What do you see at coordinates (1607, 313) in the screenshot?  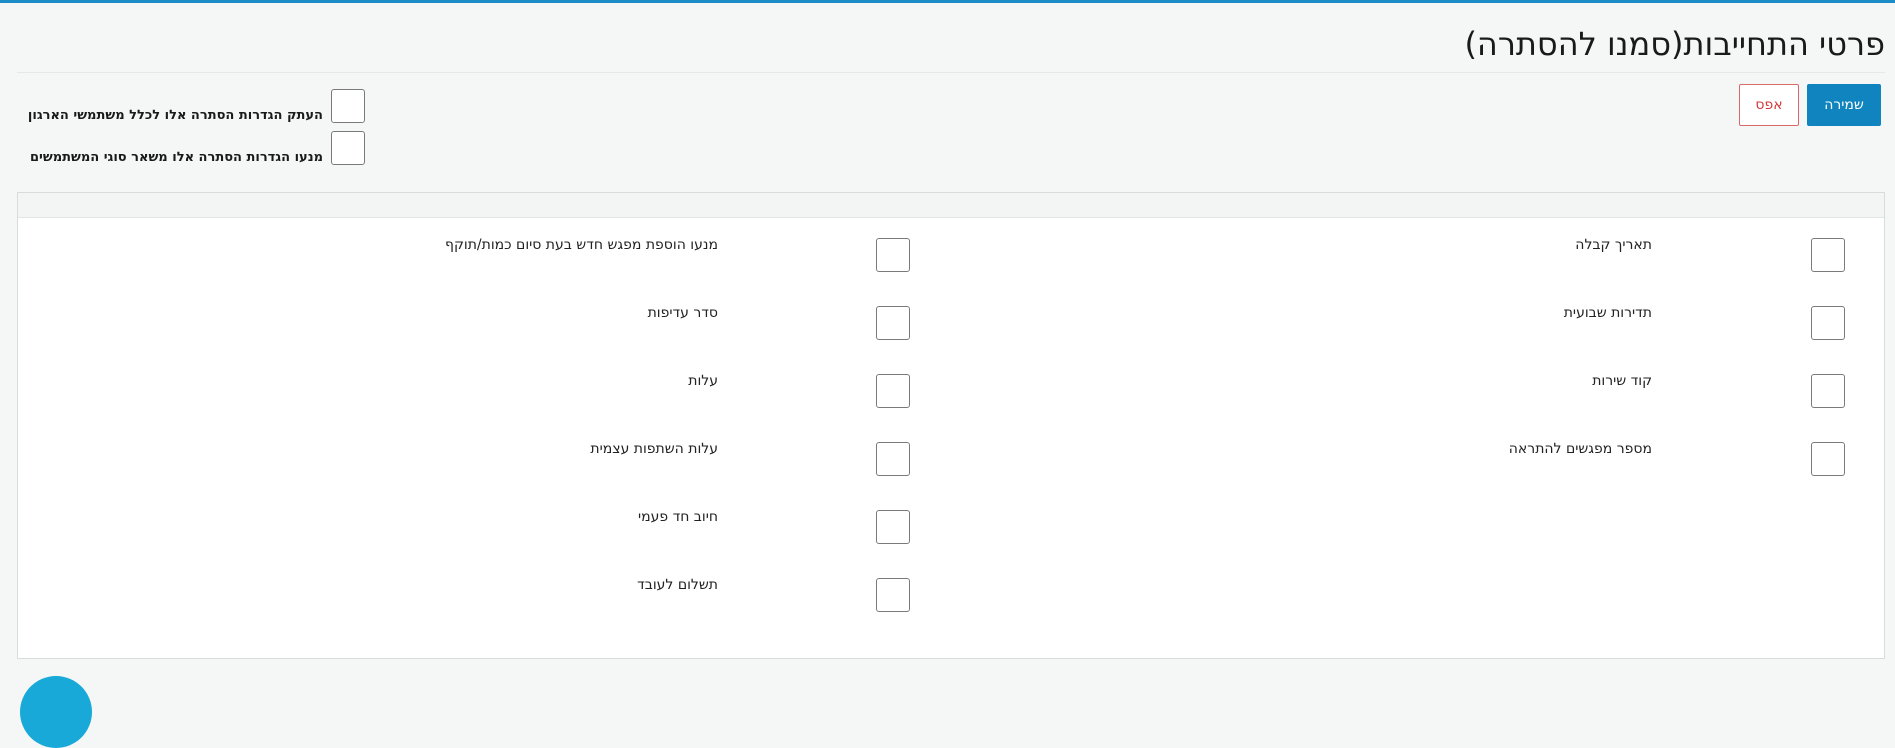 I see `field-label-weekly-frequency: תדירות שבועית` at bounding box center [1607, 313].